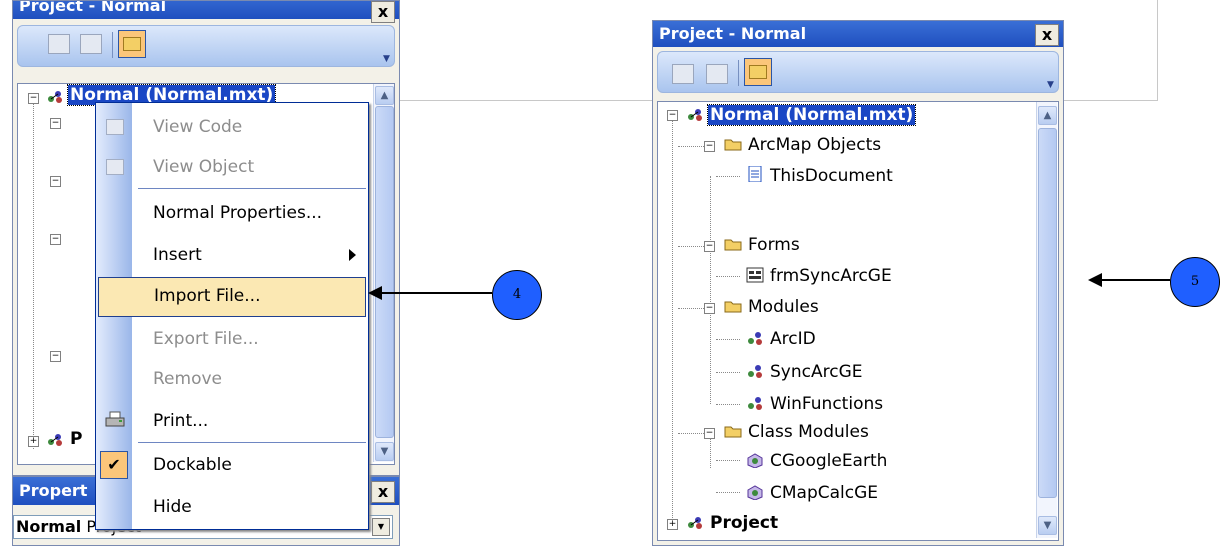 This screenshot has width=1220, height=546. I want to click on tree-folder-class-modules: Class Modules, so click(808, 432).